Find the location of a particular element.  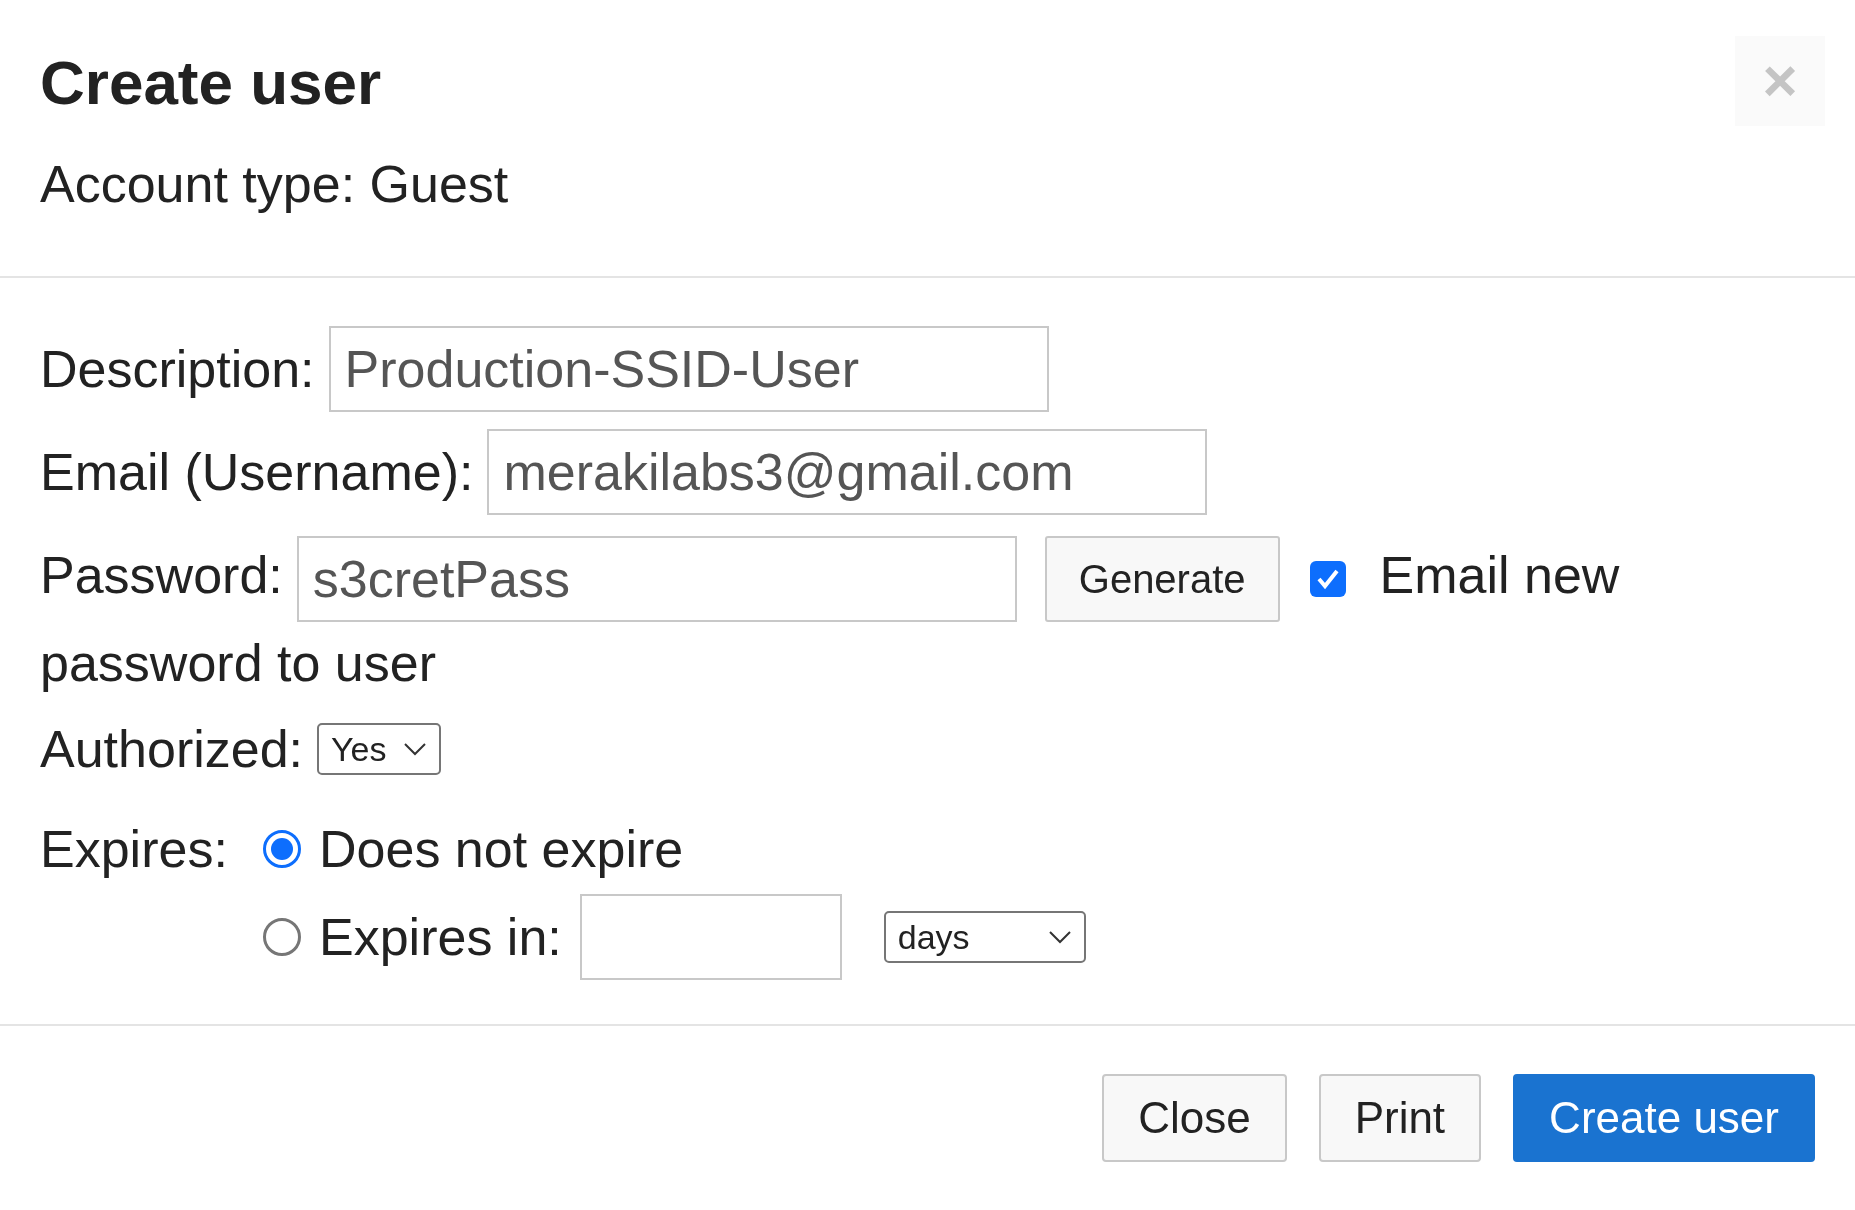

dialog-title: Create user is located at coordinates (211, 83).